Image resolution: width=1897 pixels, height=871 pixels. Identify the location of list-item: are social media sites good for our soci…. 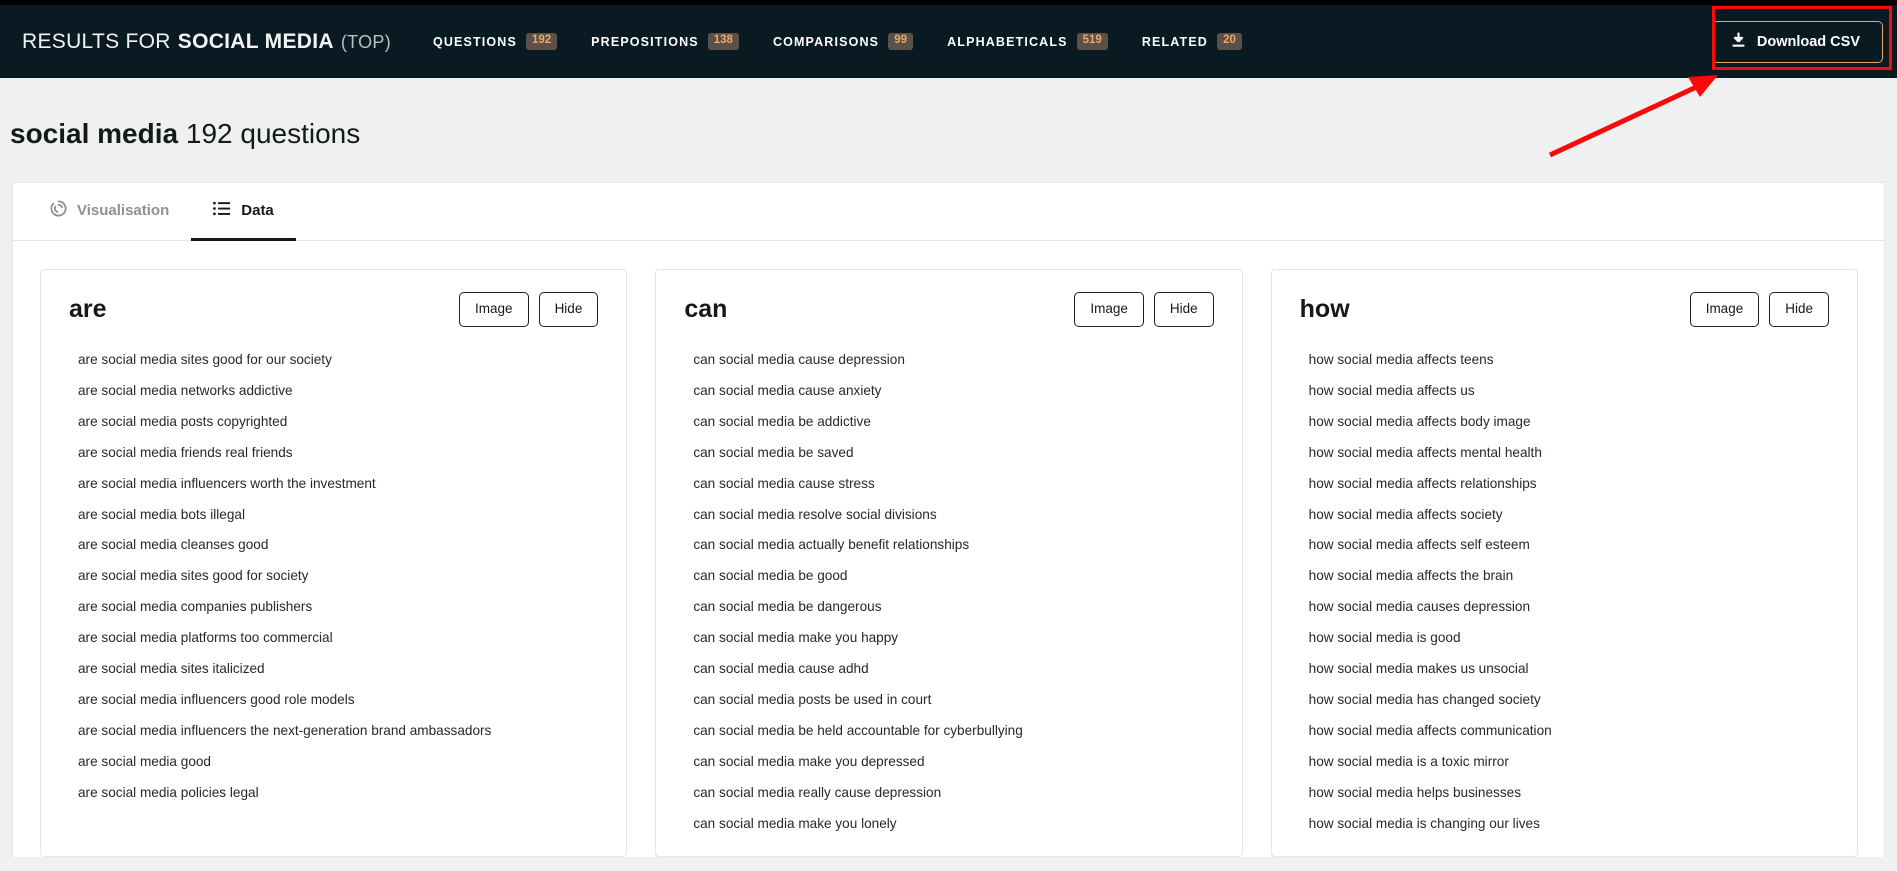
(333, 366).